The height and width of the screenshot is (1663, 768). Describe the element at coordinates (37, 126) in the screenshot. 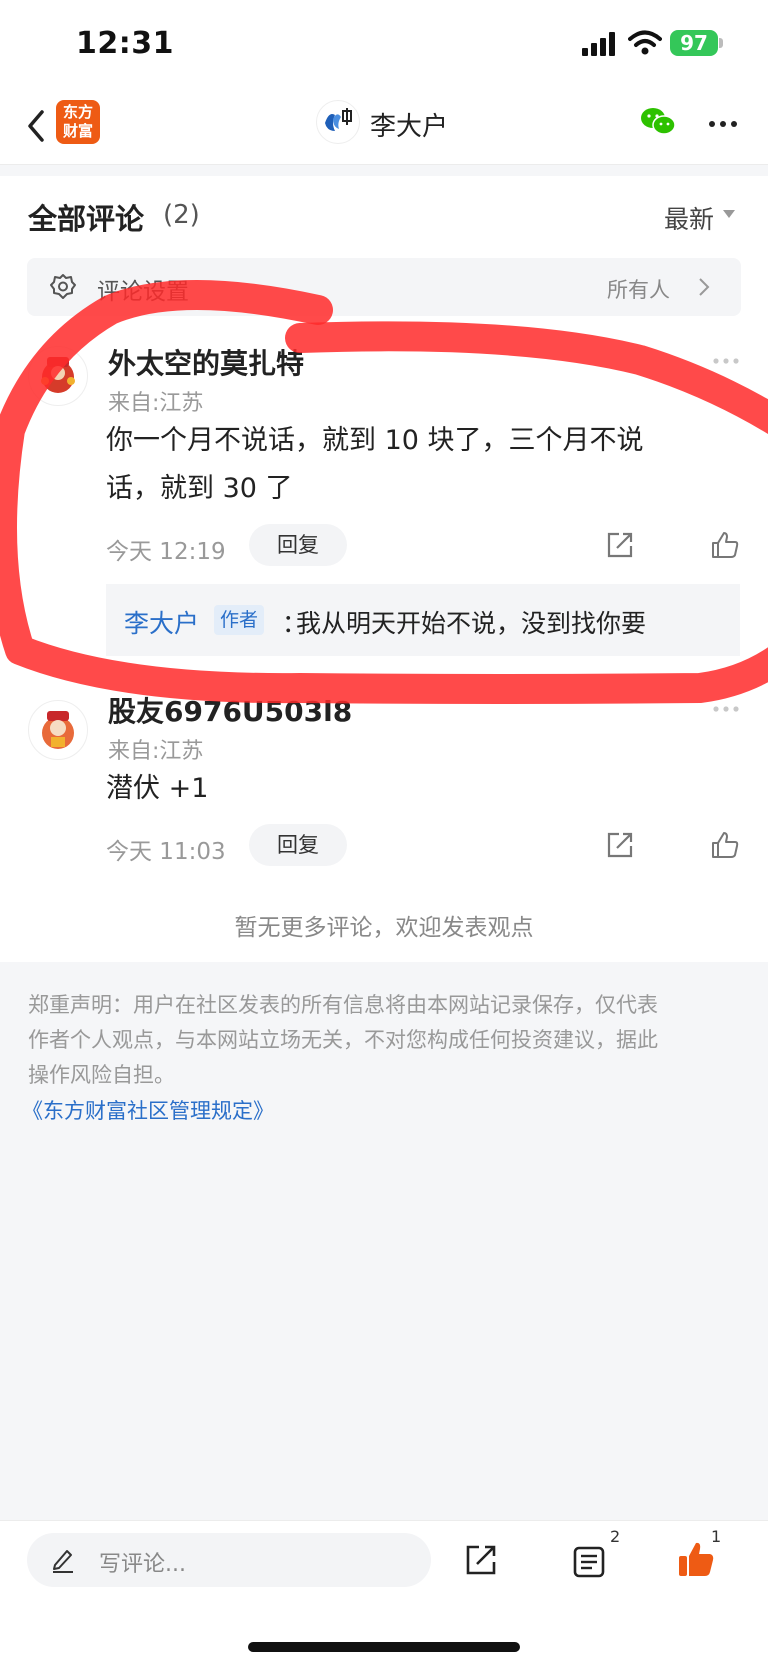

I see `back-chevron-icon` at that location.